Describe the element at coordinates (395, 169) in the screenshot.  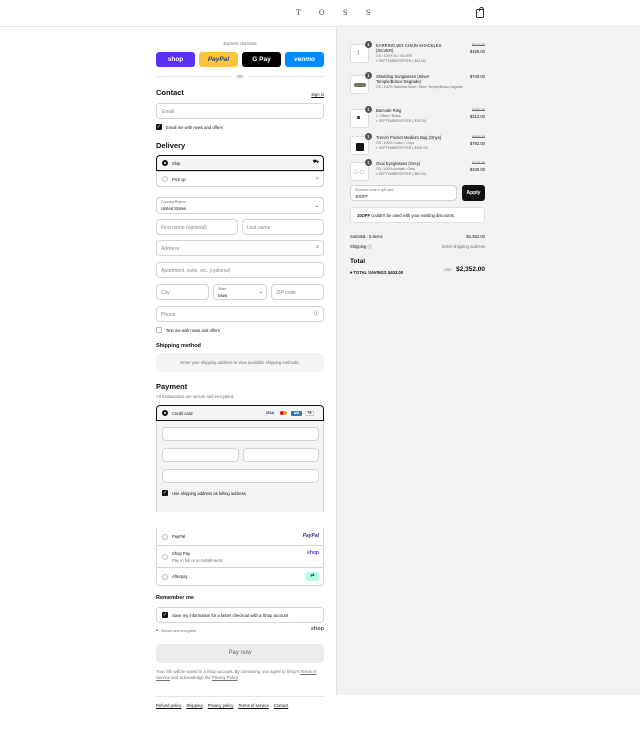
I see `item-variant: OS / 100% Acetate / Grey` at that location.